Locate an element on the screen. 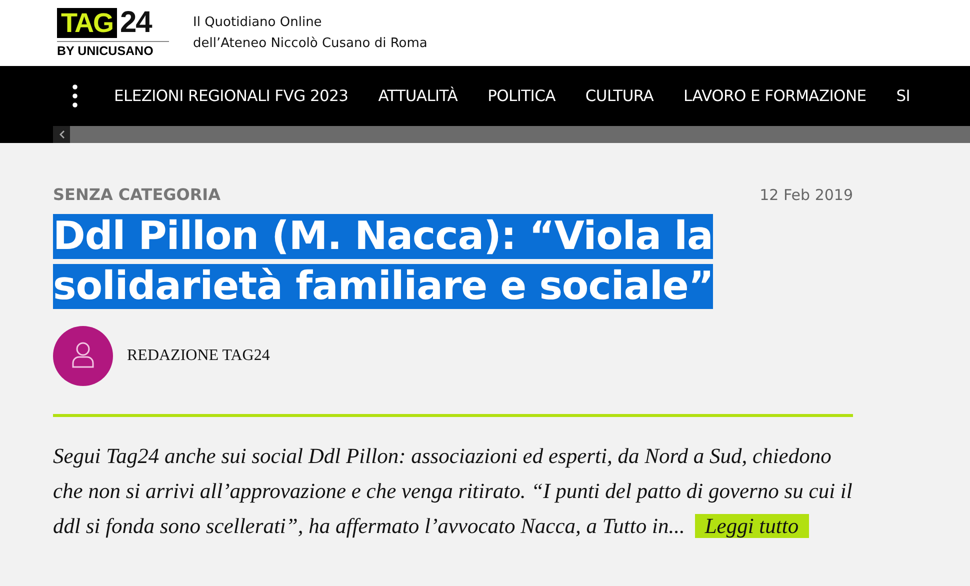  article-date: 12 Feb 2019 is located at coordinates (806, 195).